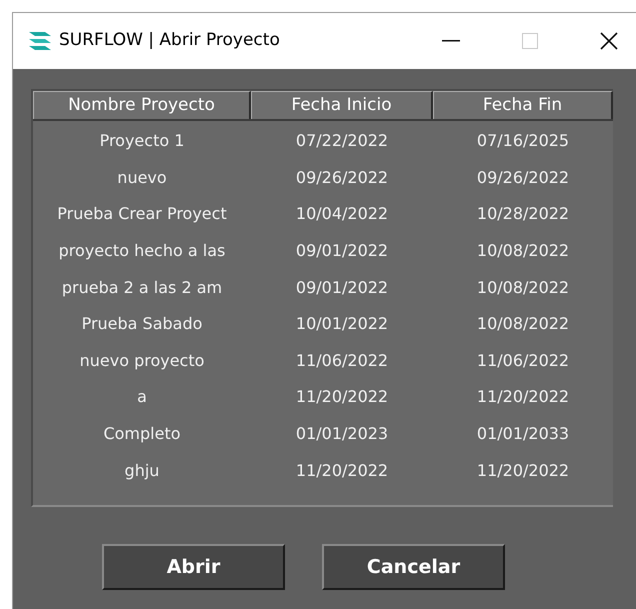 Image resolution: width=636 pixels, height=609 pixels. I want to click on table-cell-text: Proyecto 1, so click(142, 141).